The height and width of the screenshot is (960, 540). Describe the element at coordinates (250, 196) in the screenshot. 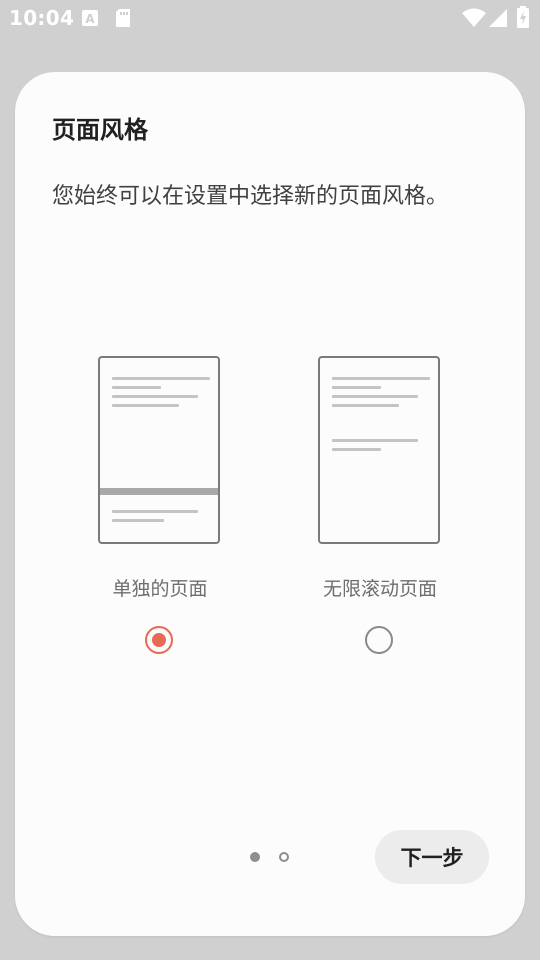

I see `dialog-description: 您始终可以在设置中选择新的页面风格。` at that location.